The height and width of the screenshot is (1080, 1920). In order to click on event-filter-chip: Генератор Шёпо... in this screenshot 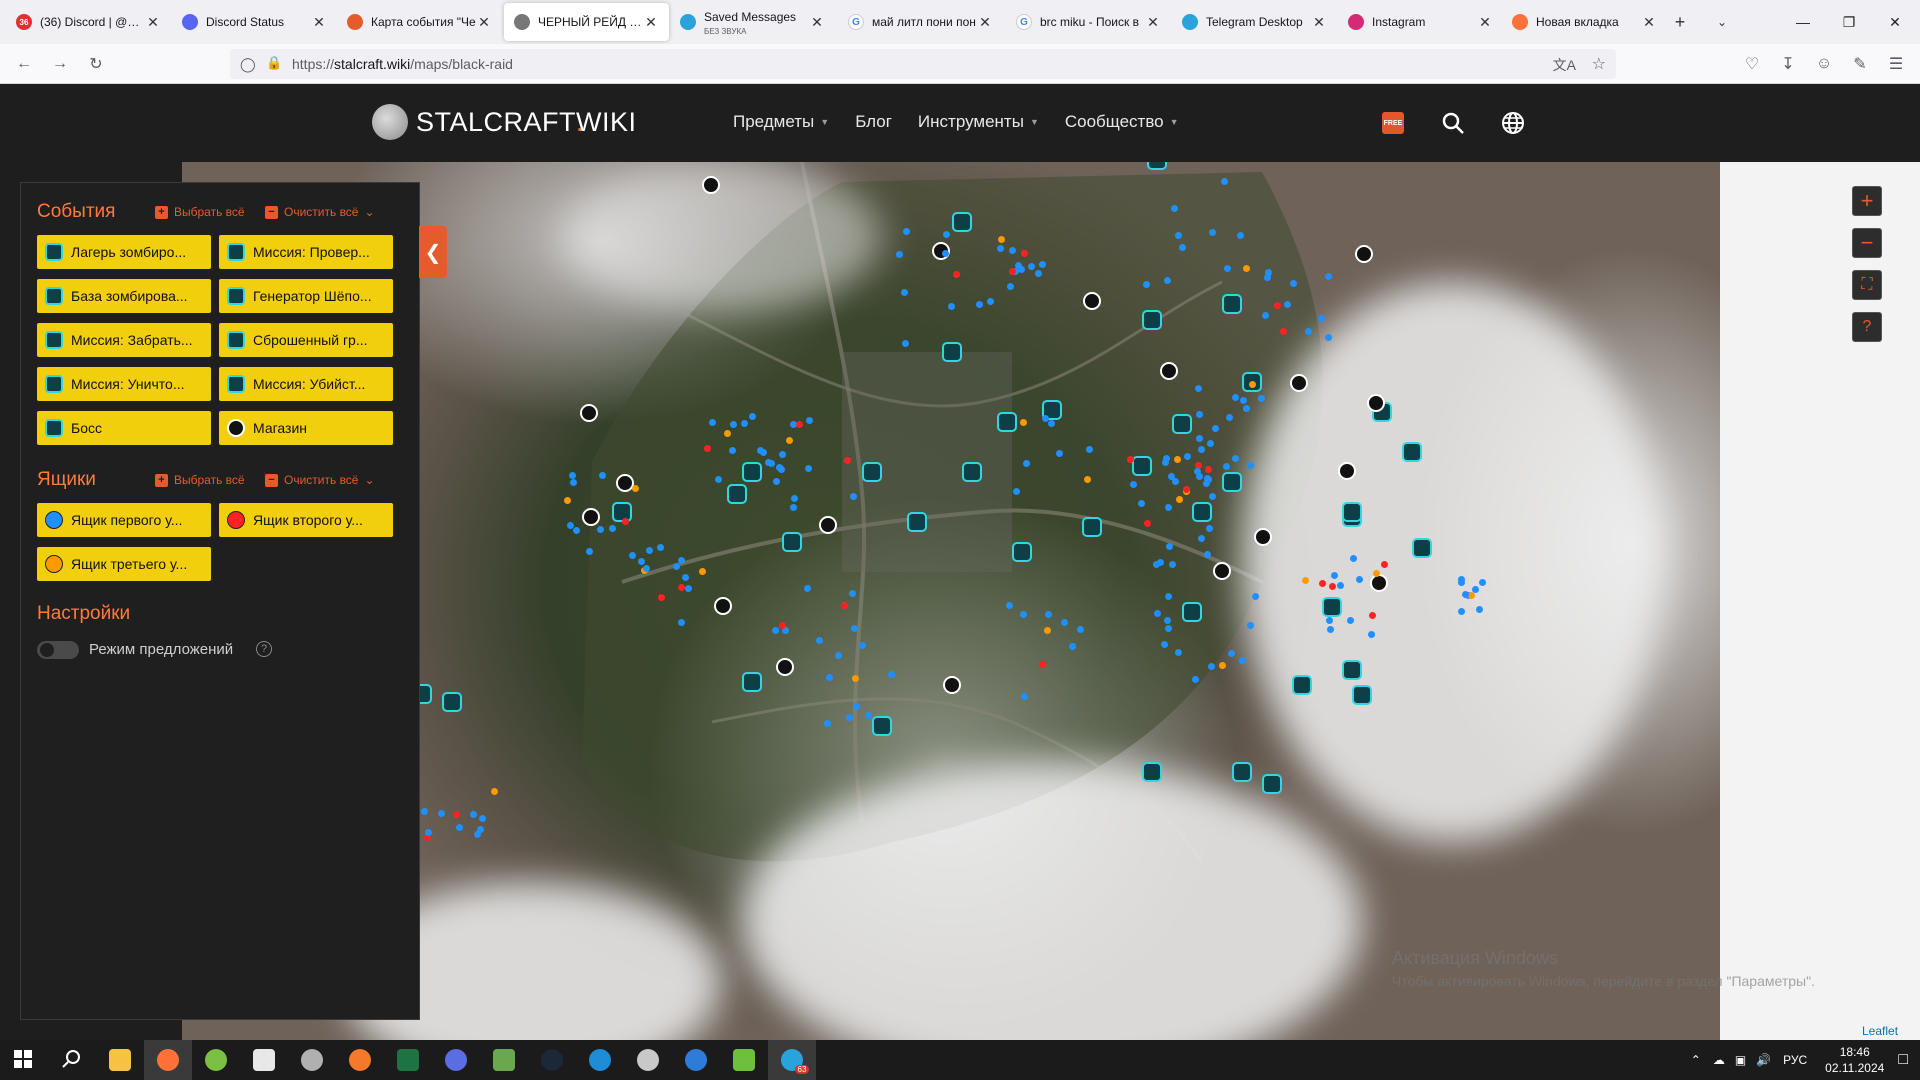, I will do `click(306, 296)`.